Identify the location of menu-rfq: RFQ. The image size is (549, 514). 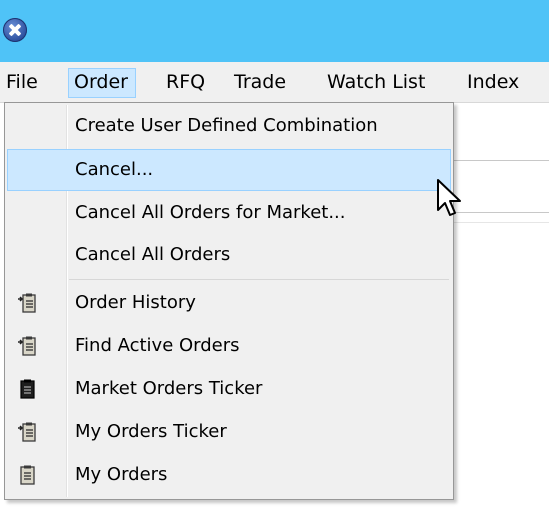
(185, 83).